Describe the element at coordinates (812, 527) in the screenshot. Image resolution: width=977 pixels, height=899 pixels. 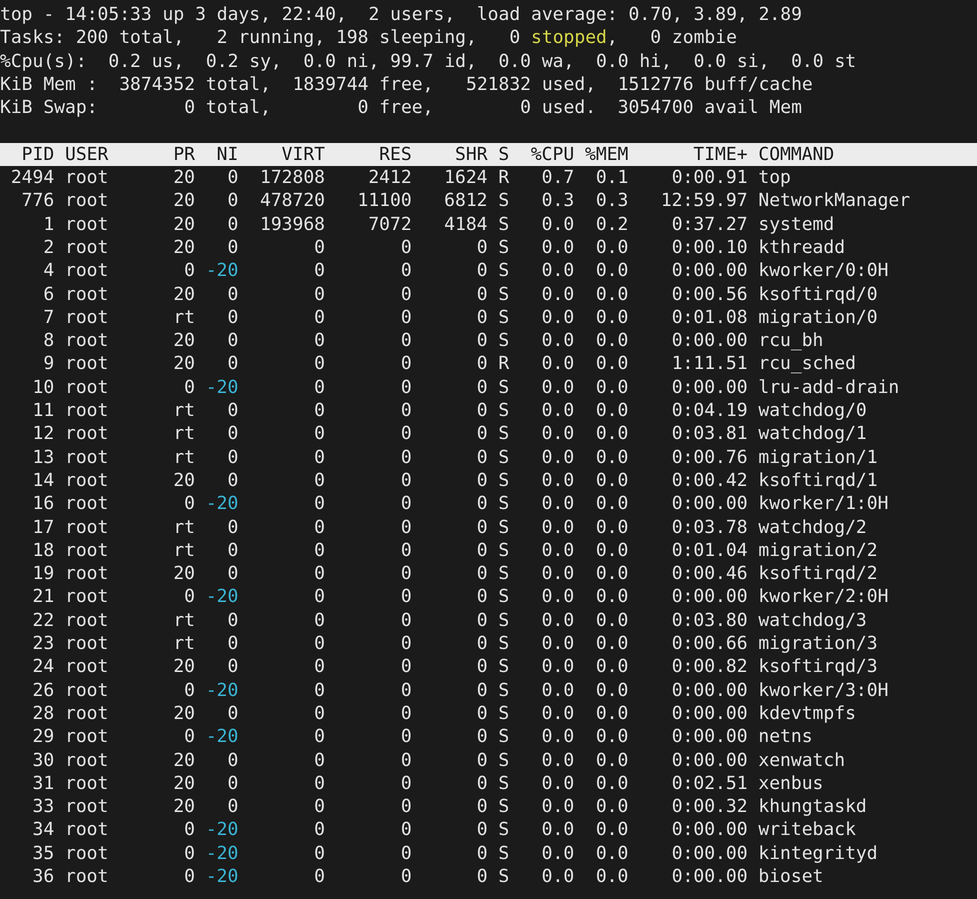
I see `table-cell: watchdog/2` at that location.